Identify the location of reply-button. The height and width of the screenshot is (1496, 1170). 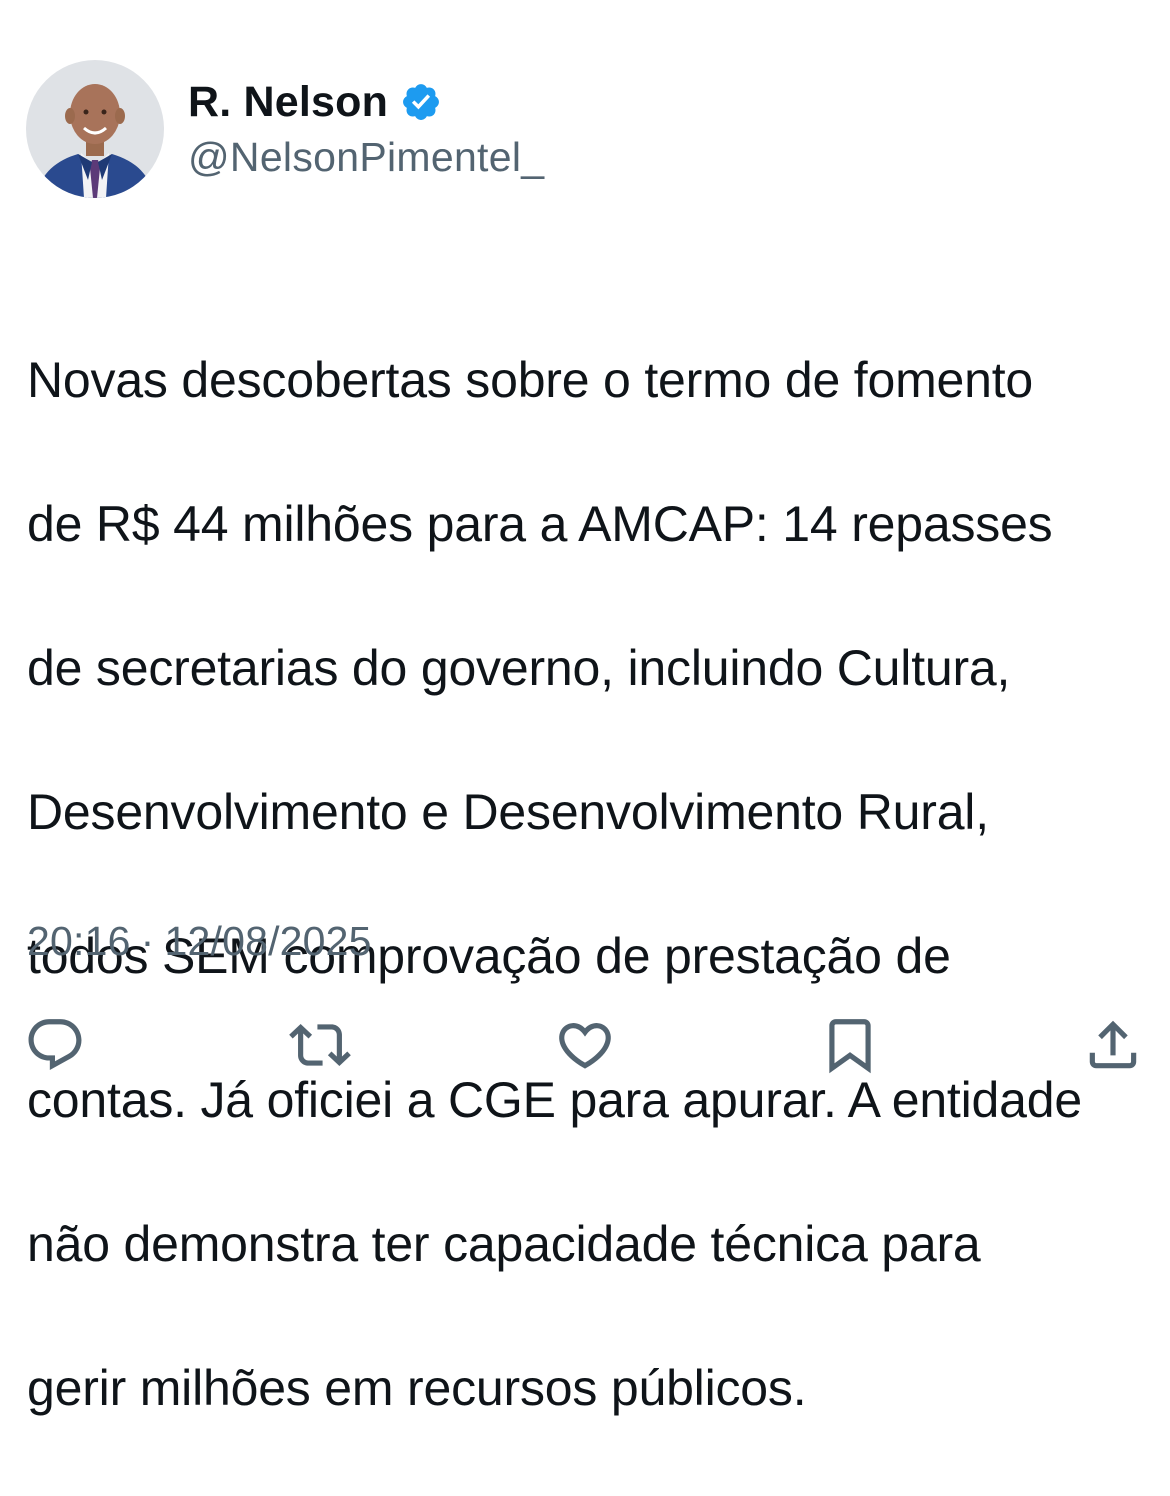
(55, 1045).